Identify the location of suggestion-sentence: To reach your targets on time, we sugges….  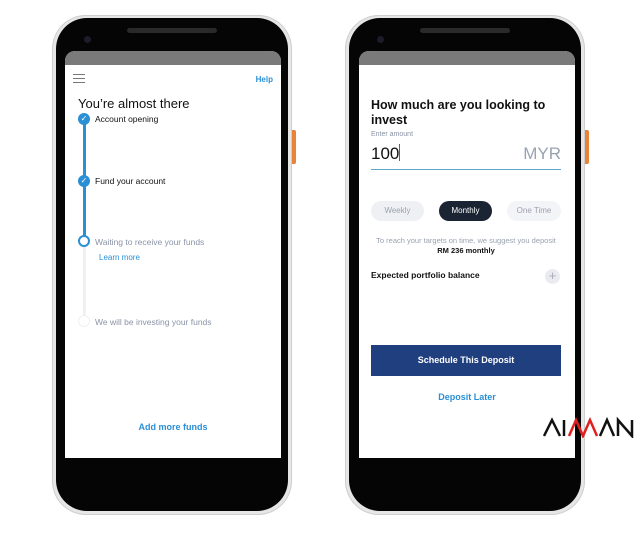
(466, 240).